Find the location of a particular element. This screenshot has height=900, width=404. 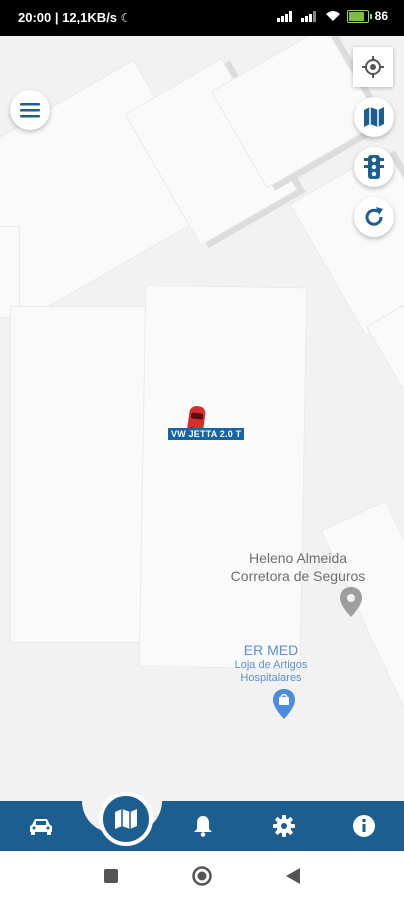

bell-icon is located at coordinates (203, 826).